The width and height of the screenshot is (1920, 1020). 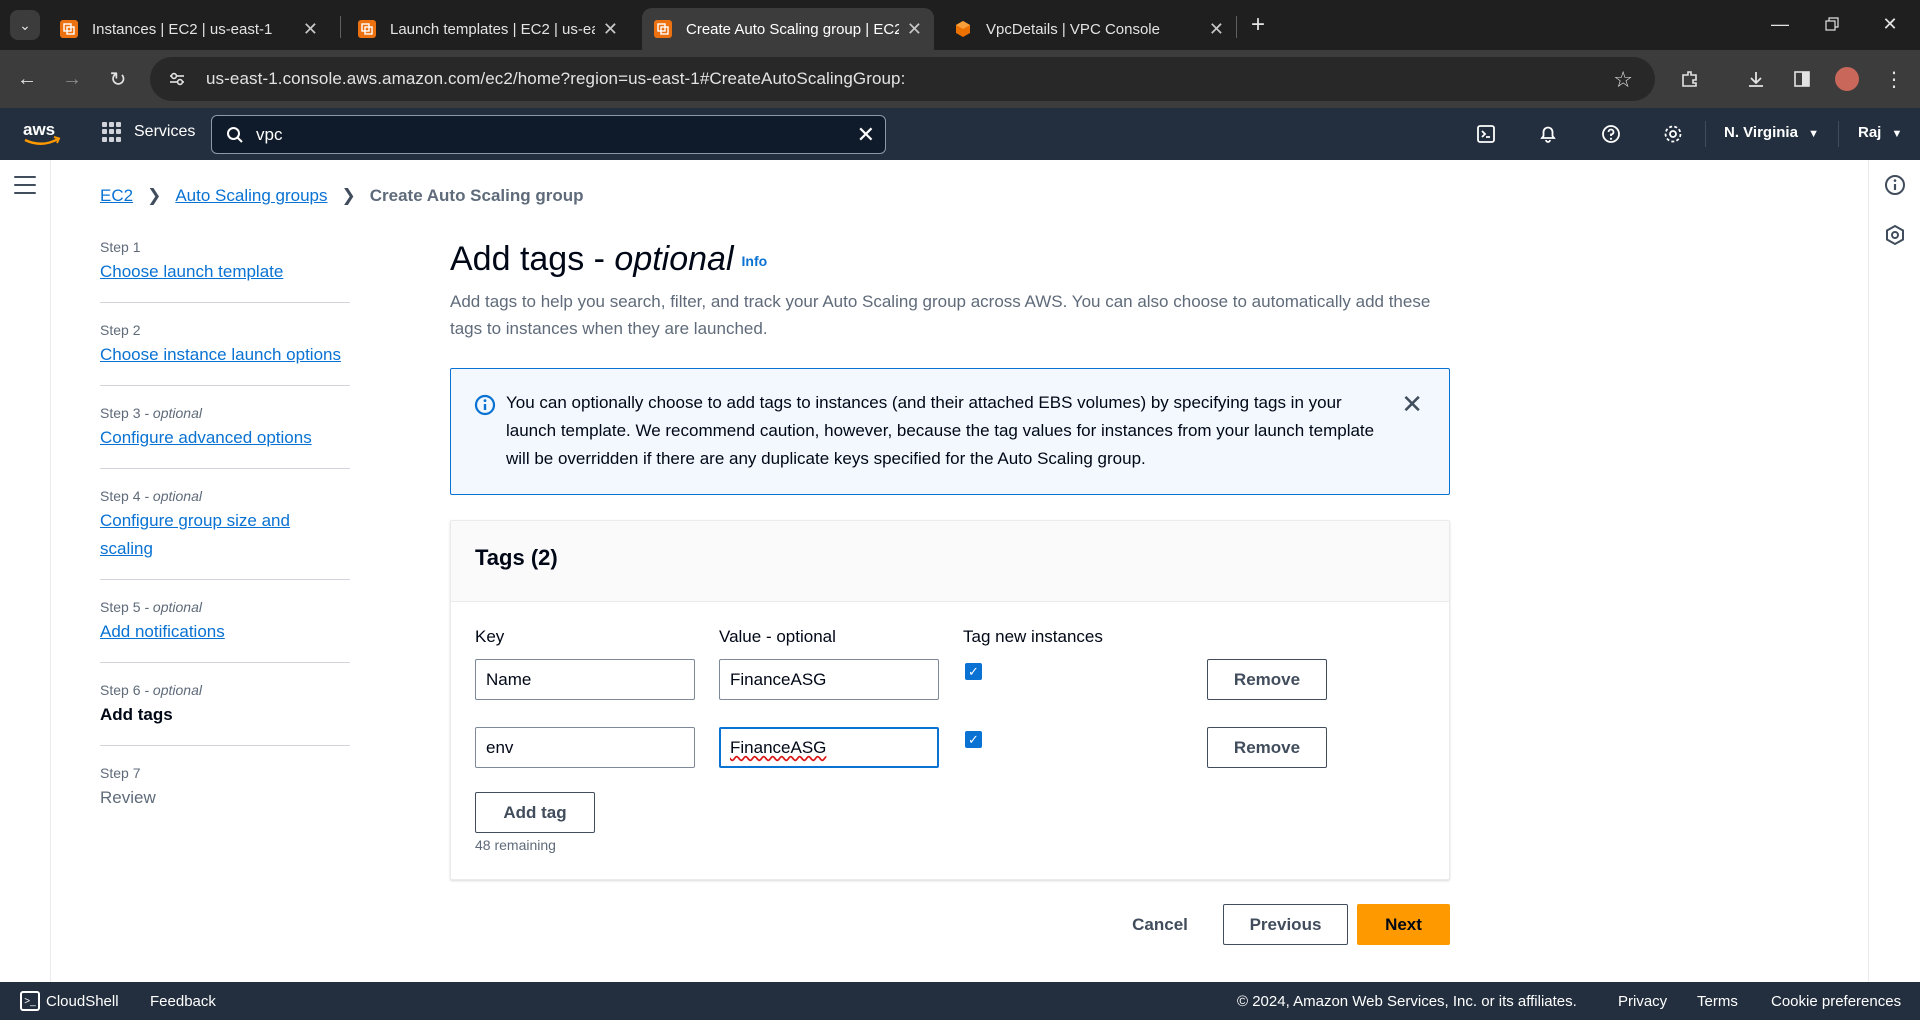 I want to click on search-value: vpc, so click(x=269, y=134).